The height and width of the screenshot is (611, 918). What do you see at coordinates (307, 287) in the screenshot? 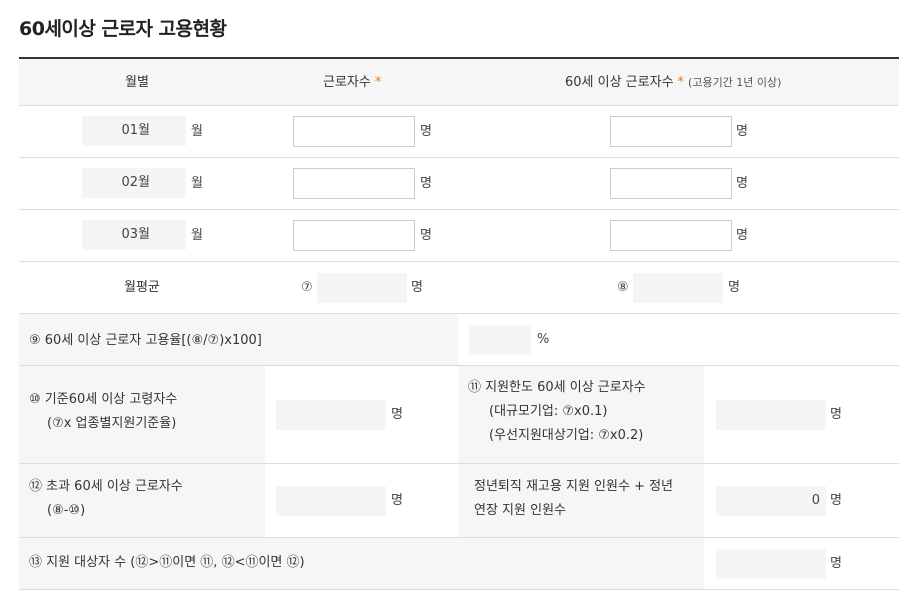
I see `circled-7-icon: ⑦` at bounding box center [307, 287].